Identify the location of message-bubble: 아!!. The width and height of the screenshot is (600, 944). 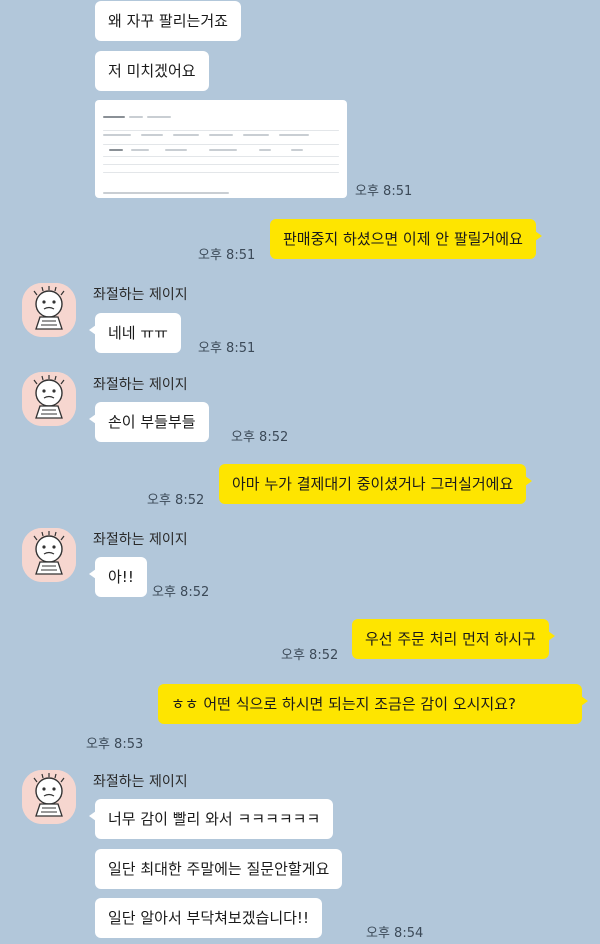
(118, 577).